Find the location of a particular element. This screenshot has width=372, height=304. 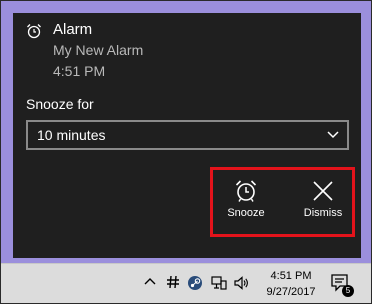

alarm-clock-icon is located at coordinates (34, 31).